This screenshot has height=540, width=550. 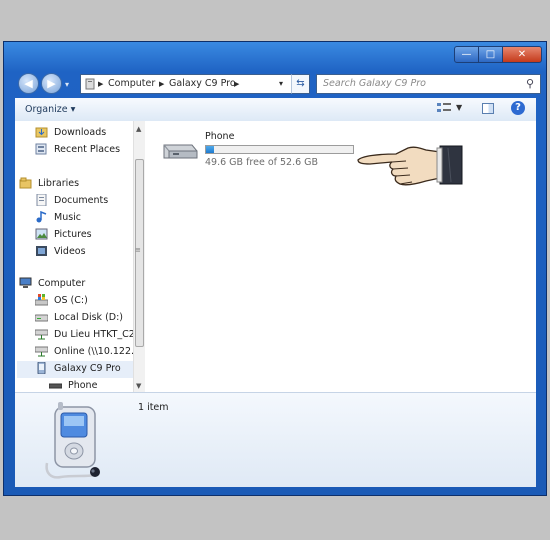 What do you see at coordinates (131, 83) in the screenshot?
I see `breadcrumb-computer: Computer` at bounding box center [131, 83].